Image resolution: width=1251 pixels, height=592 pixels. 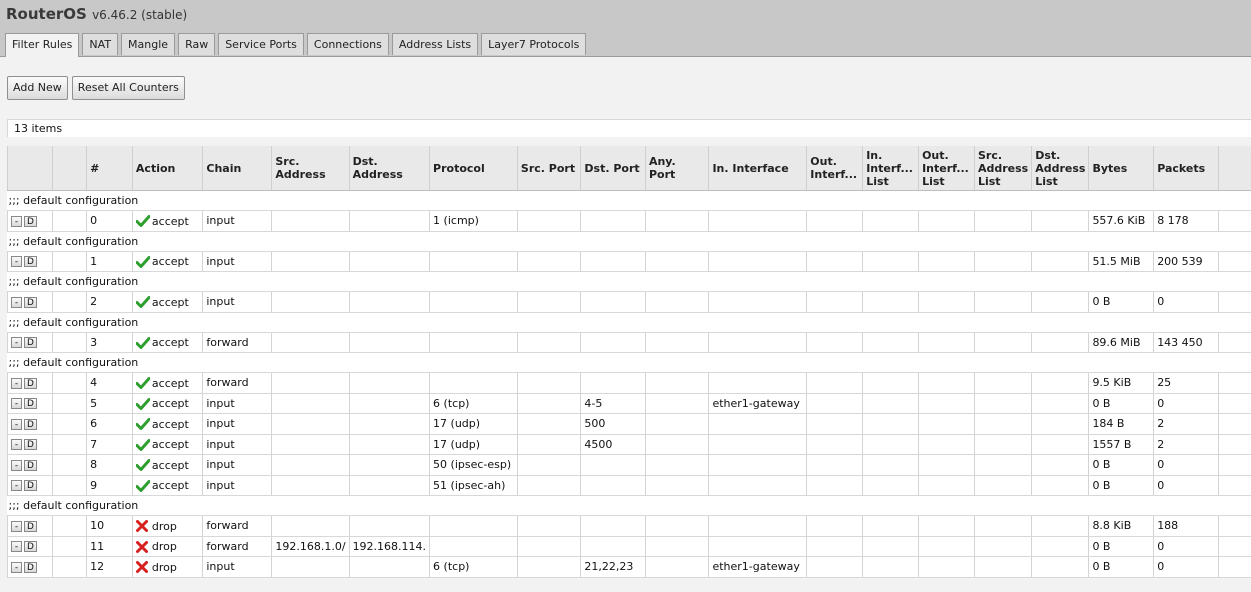 I want to click on rule-row: - D 9 accept input 51 (ipsec-ah) 0 B0, so click(x=629, y=485).